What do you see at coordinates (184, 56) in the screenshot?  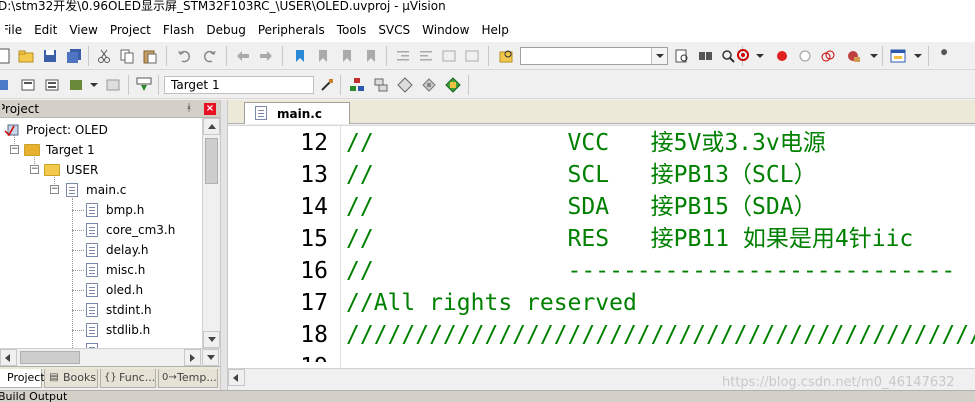 I see `undo-icon` at bounding box center [184, 56].